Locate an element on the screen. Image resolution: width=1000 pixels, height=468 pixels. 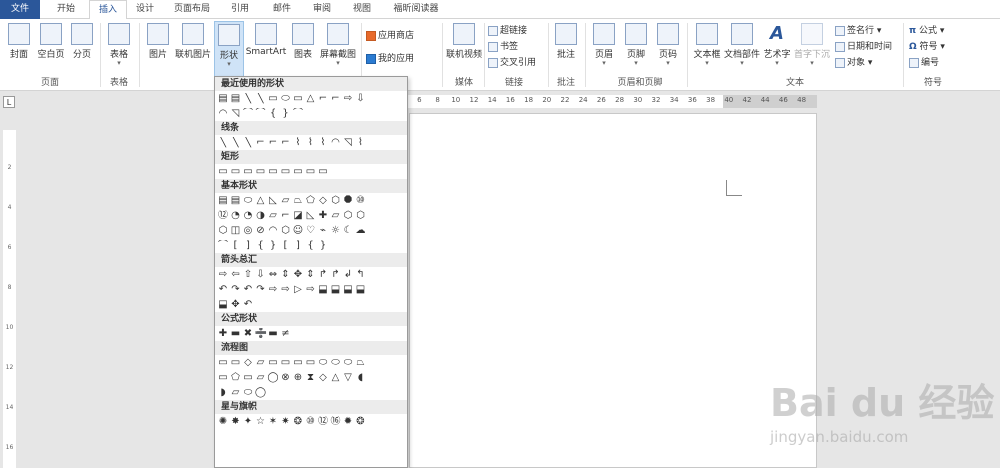
shape-icon: ✶ is located at coordinates (273, 422).